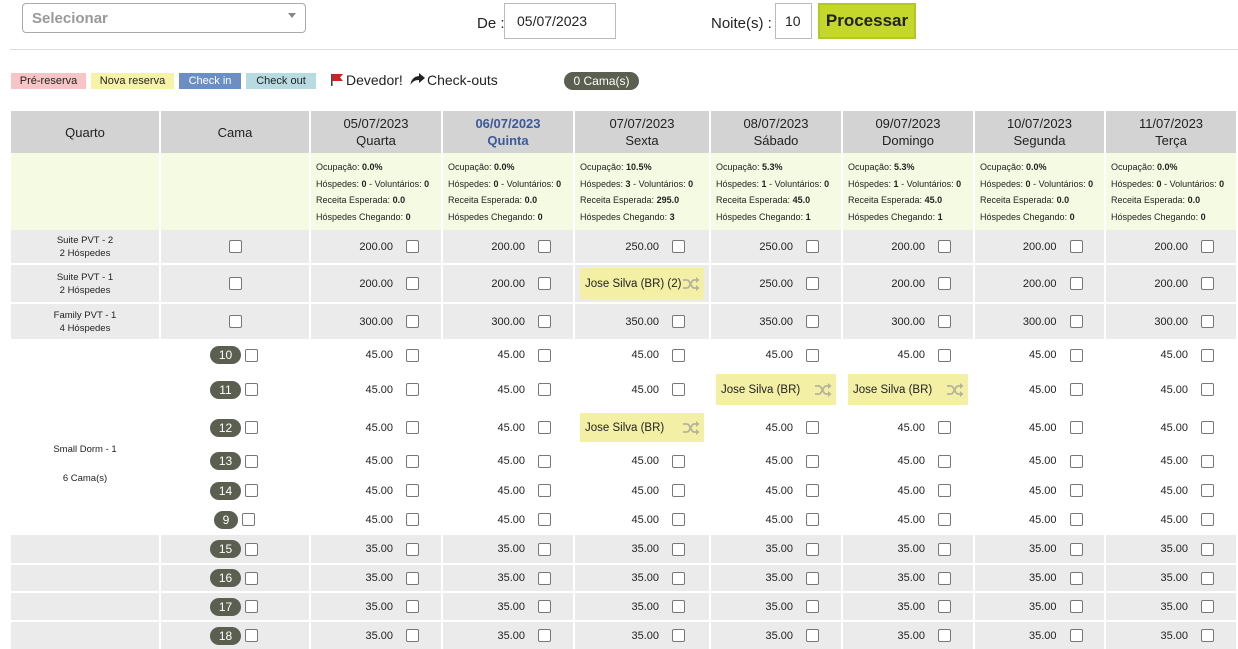 Image resolution: width=1238 pixels, height=649 pixels. What do you see at coordinates (642, 321) in the screenshot?
I see `price-cell: 350.00` at bounding box center [642, 321].